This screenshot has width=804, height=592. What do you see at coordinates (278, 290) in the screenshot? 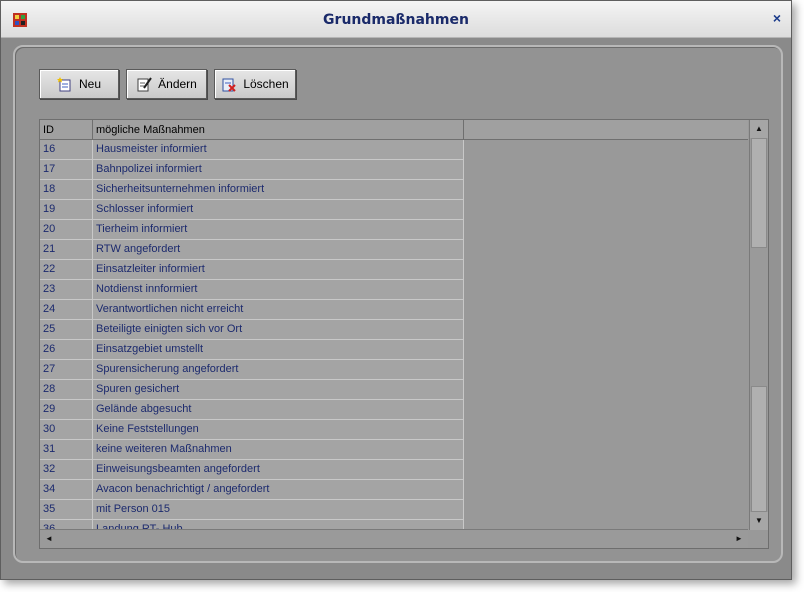
I see `cell-measure: Notdienst innformiert` at bounding box center [278, 290].